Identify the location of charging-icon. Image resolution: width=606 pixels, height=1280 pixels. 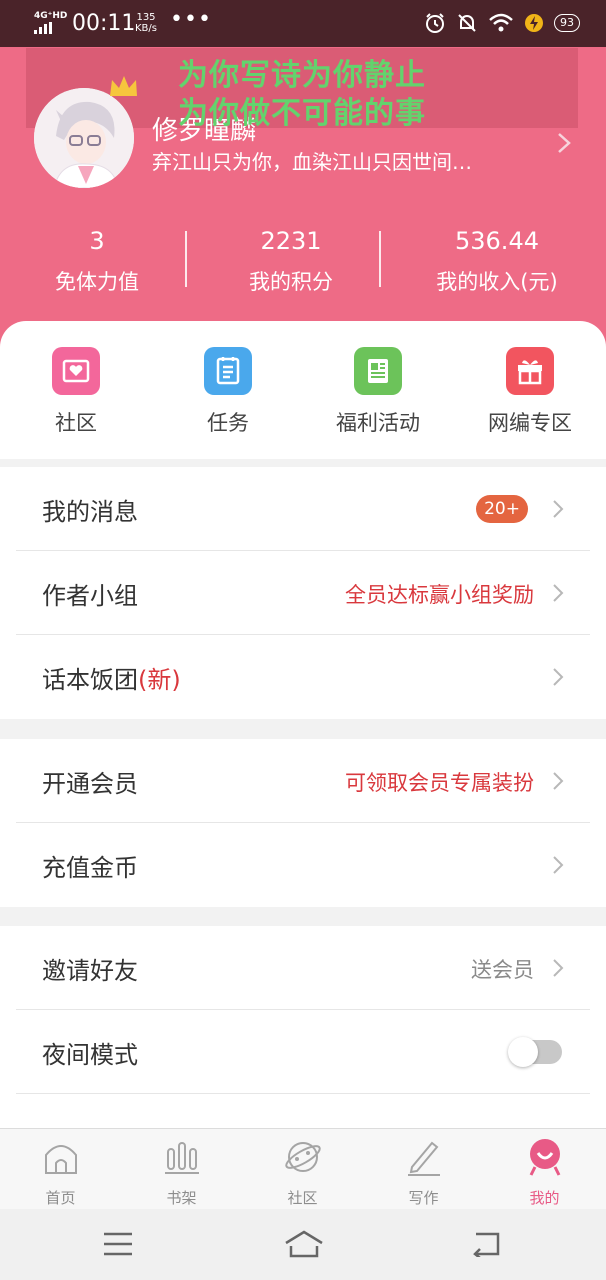
(534, 23).